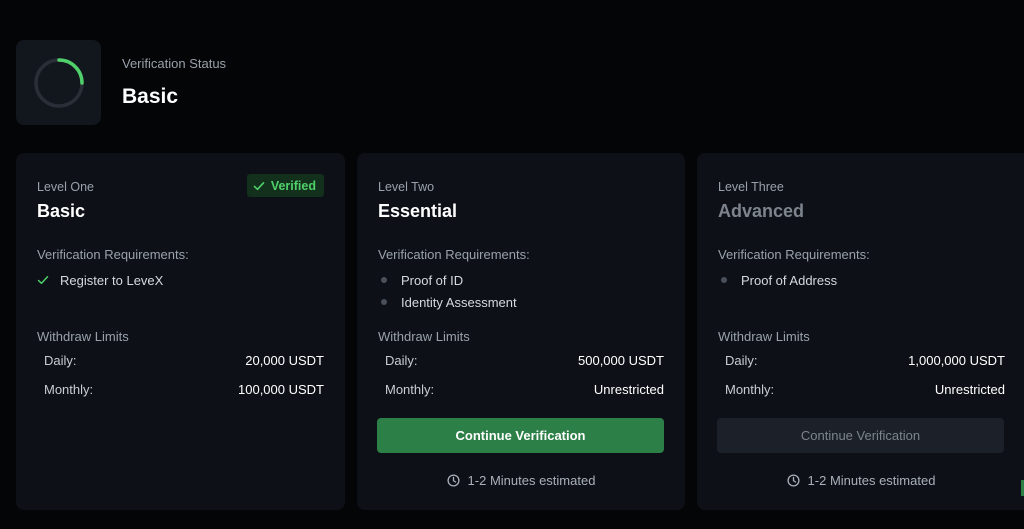 The image size is (1024, 529). Describe the element at coordinates (61, 211) in the screenshot. I see `level-name: Basic` at that location.